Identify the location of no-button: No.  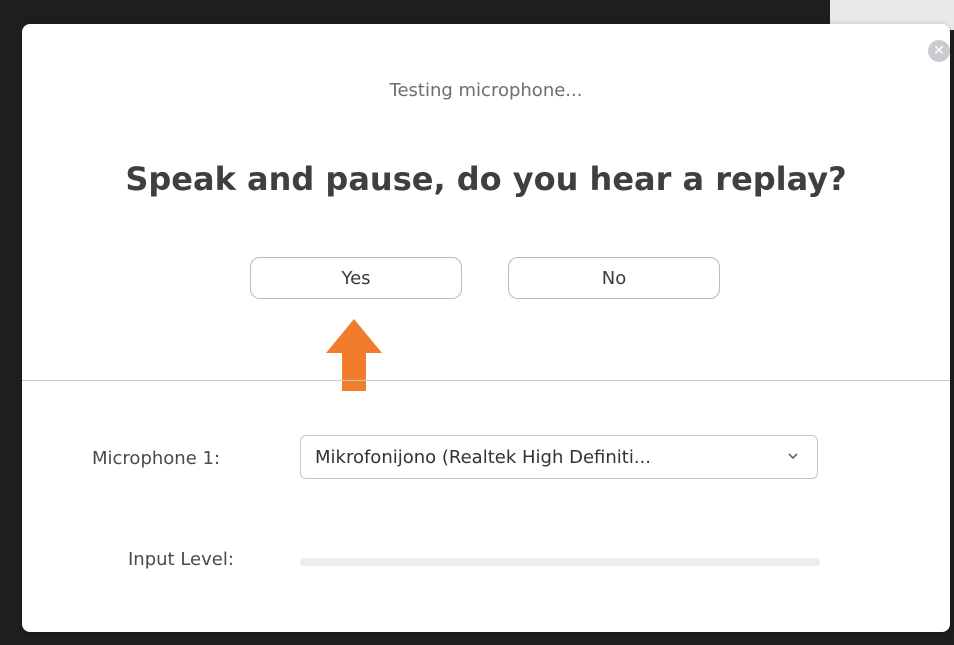
(614, 278).